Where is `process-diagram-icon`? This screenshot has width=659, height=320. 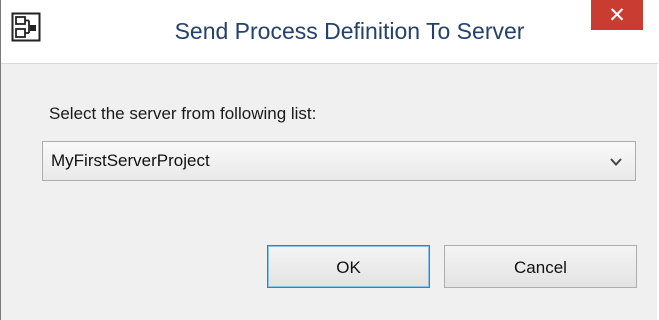
process-diagram-icon is located at coordinates (26, 27).